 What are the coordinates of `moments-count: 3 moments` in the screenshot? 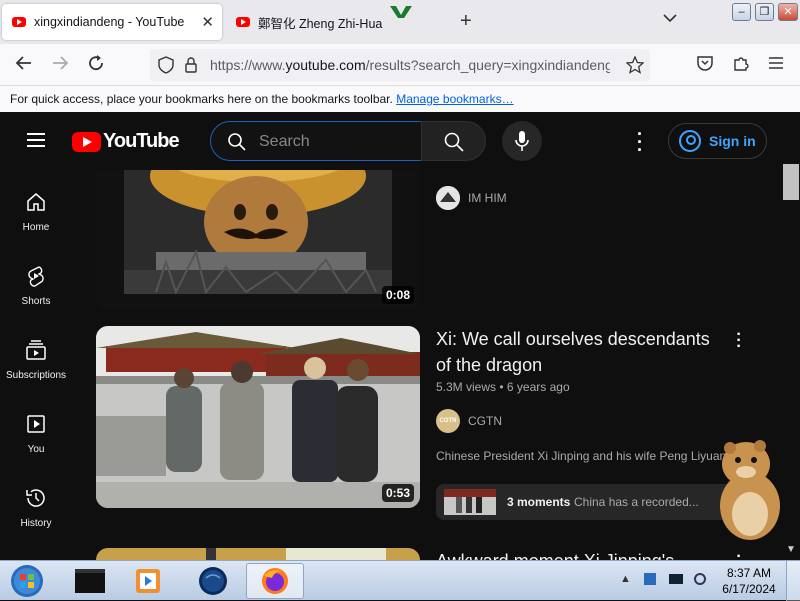 It's located at (539, 502).